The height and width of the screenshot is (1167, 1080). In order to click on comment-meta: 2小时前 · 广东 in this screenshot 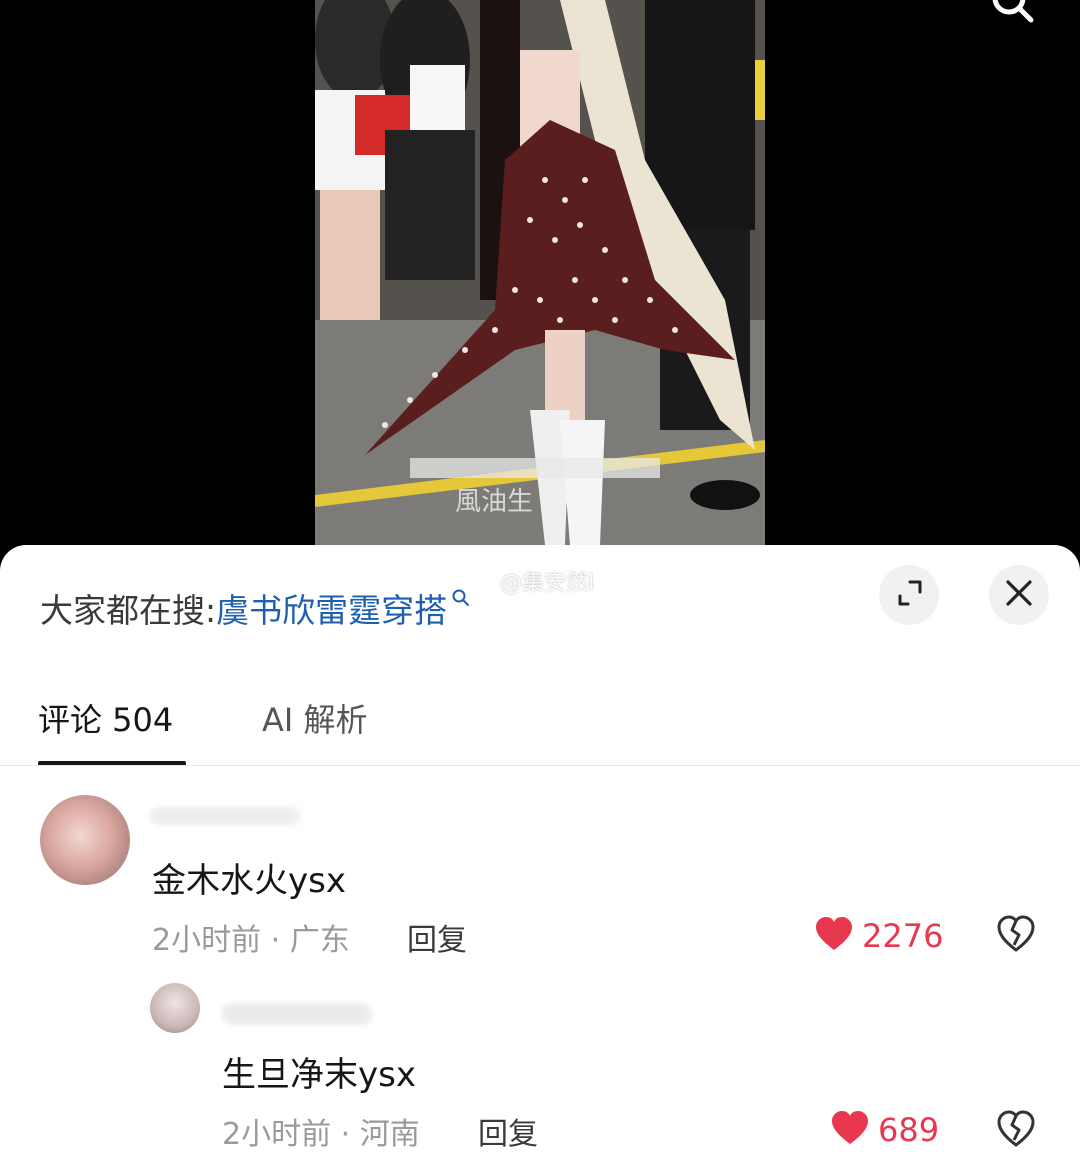, I will do `click(251, 940)`.